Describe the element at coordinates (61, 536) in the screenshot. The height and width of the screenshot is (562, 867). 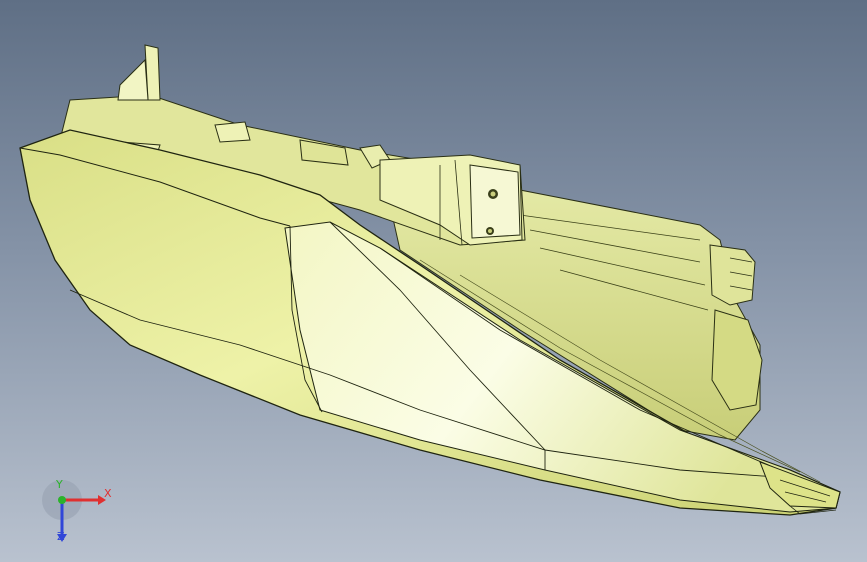
I see `z-axis-label: Z` at that location.